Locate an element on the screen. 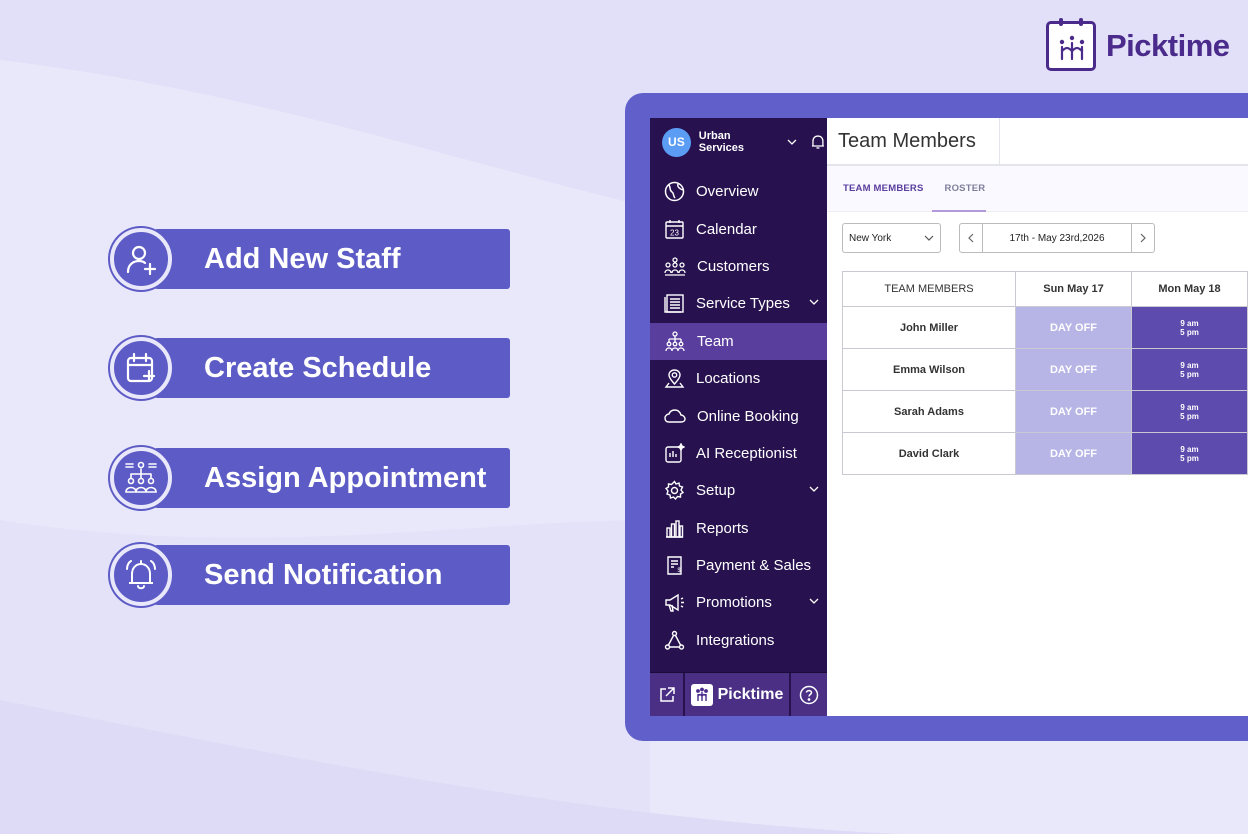 This screenshot has width=1248, height=834. column-header: Mon May 18 is located at coordinates (1189, 289).